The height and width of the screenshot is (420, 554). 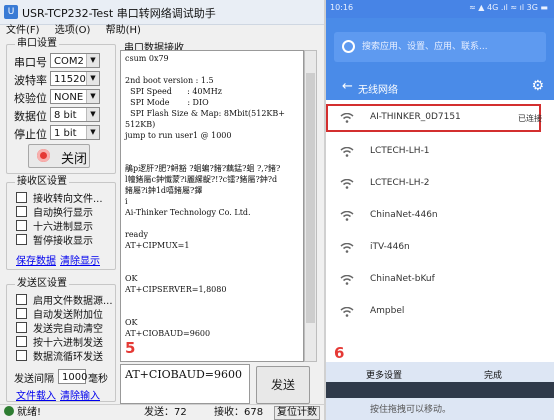 I want to click on port-label: 串口号, so click(x=30, y=62).